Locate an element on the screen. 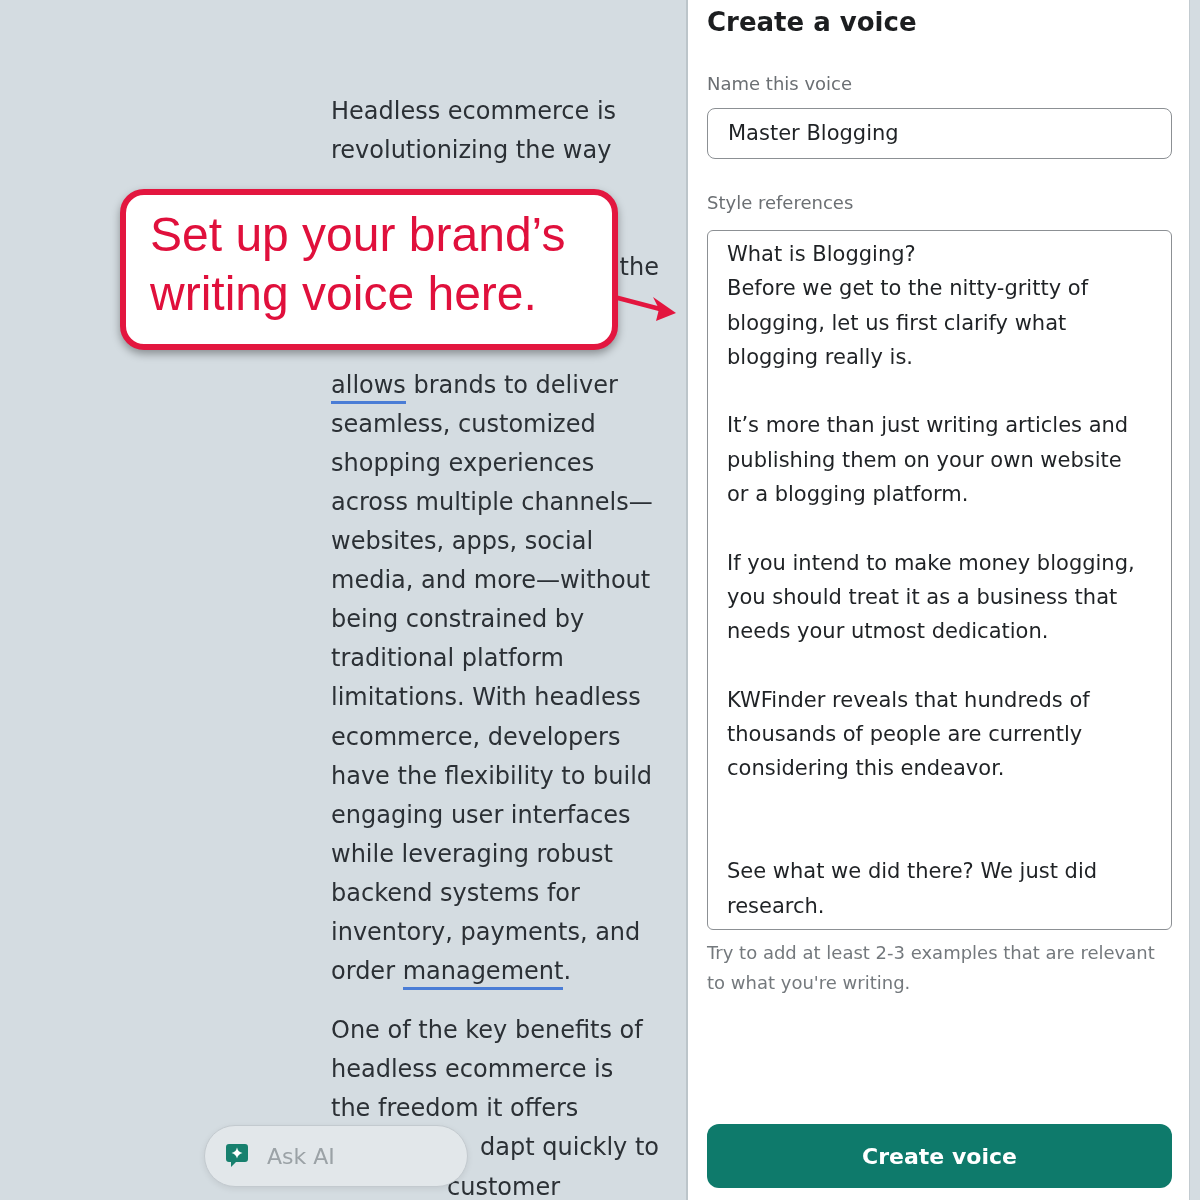 The height and width of the screenshot is (1200, 1200). article-line: headless ecommerce is is located at coordinates (473, 1070).